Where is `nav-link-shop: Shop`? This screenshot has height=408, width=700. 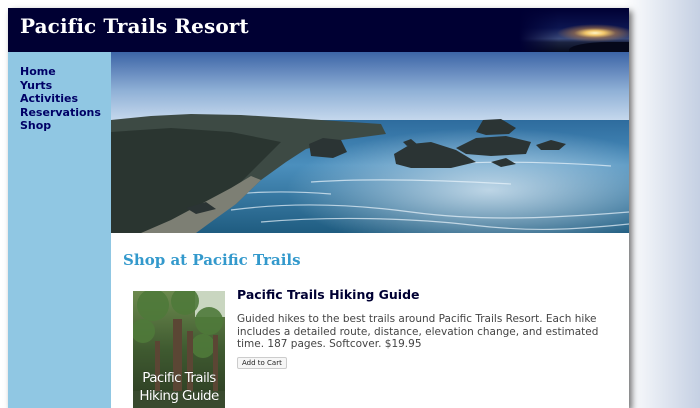
nav-link-shop: Shop is located at coordinates (35, 126).